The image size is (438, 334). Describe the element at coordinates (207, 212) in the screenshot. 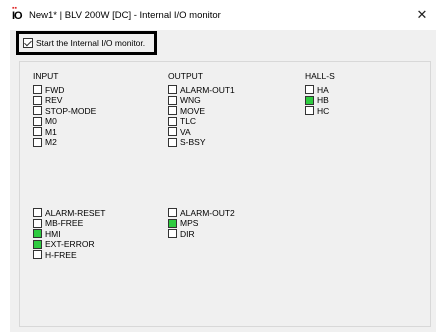

I see `indicator-label: ALARM-OUT2` at that location.